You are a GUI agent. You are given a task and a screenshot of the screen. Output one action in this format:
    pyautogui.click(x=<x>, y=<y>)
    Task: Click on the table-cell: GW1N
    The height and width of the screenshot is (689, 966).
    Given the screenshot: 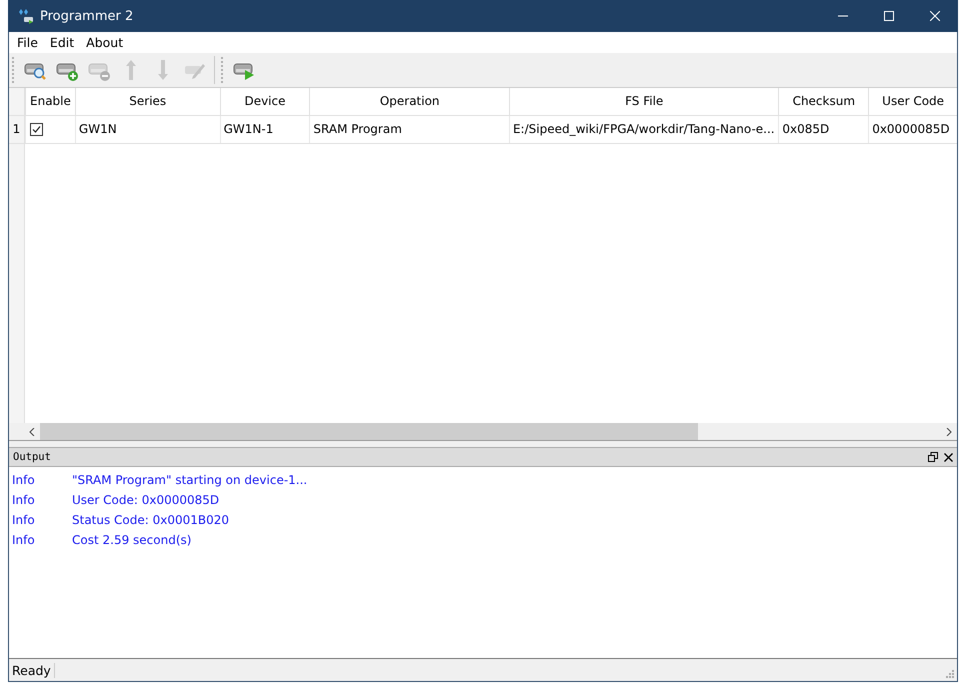 What is the action you would take?
    pyautogui.click(x=147, y=129)
    